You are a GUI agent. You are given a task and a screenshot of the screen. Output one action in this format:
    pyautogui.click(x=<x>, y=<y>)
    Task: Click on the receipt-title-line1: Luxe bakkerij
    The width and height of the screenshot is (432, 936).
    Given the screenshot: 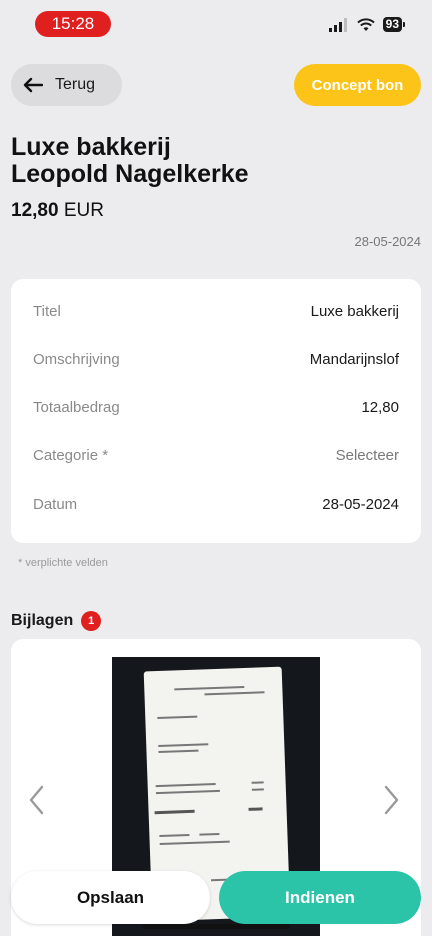 What is the action you would take?
    pyautogui.click(x=91, y=147)
    